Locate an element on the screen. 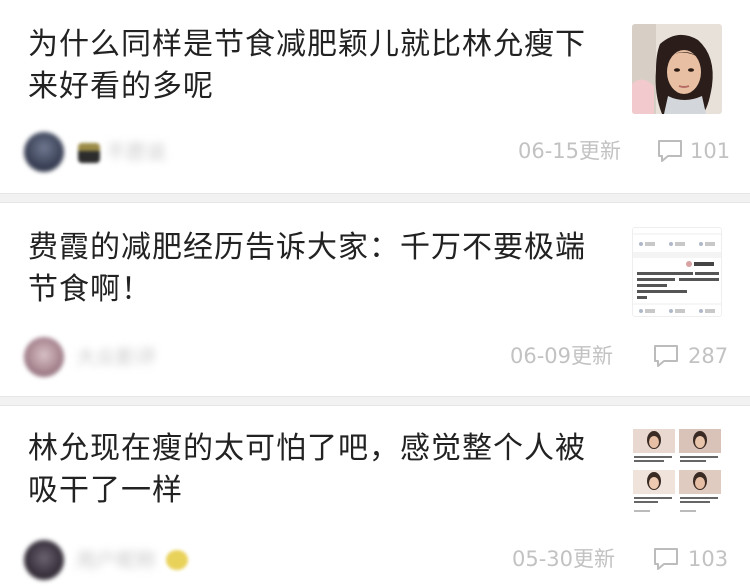 This screenshot has height=588, width=750. author-name: 不愿说 is located at coordinates (136, 152).